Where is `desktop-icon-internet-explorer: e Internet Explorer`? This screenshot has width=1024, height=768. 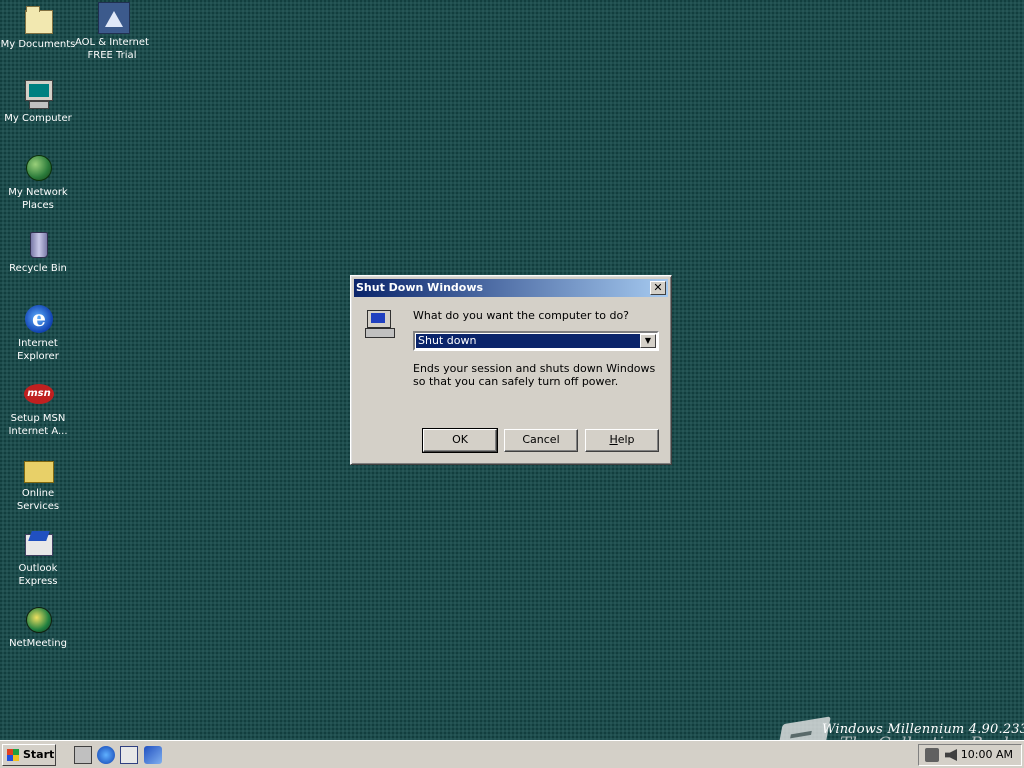 desktop-icon-internet-explorer: e Internet Explorer is located at coordinates (38, 333).